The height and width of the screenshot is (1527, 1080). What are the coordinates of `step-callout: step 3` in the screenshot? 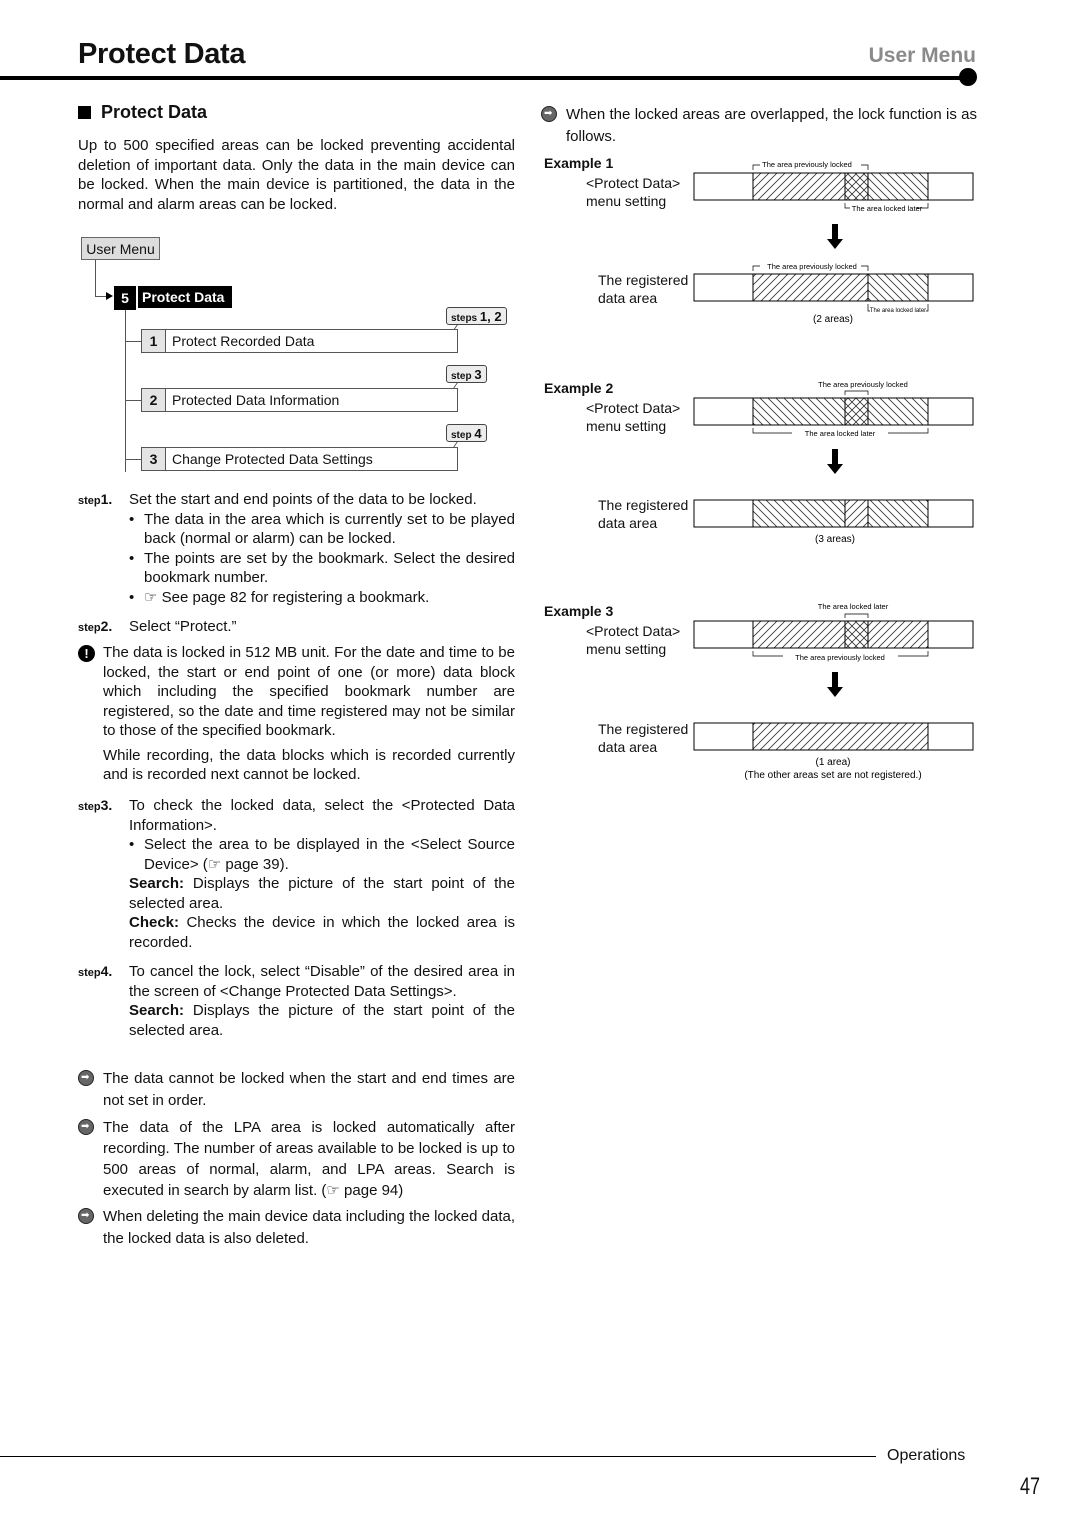 It's located at (466, 374).